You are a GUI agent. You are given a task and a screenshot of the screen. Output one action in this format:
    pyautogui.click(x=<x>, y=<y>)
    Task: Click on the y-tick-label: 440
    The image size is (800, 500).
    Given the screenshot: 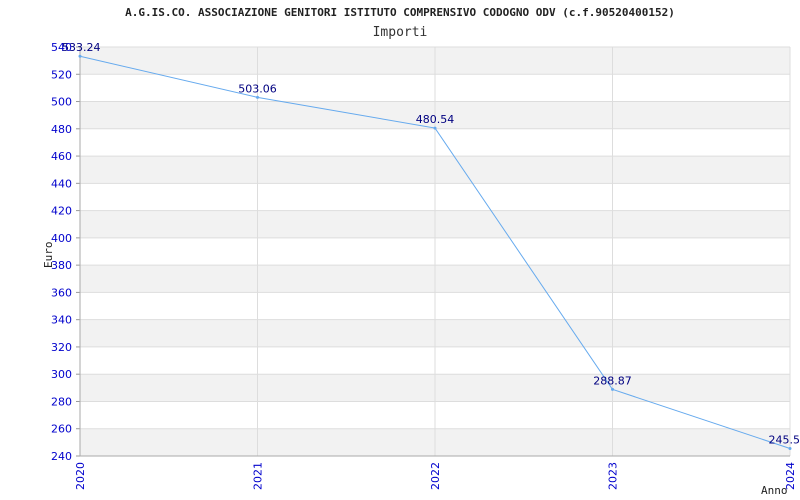 What is the action you would take?
    pyautogui.click(x=61, y=183)
    